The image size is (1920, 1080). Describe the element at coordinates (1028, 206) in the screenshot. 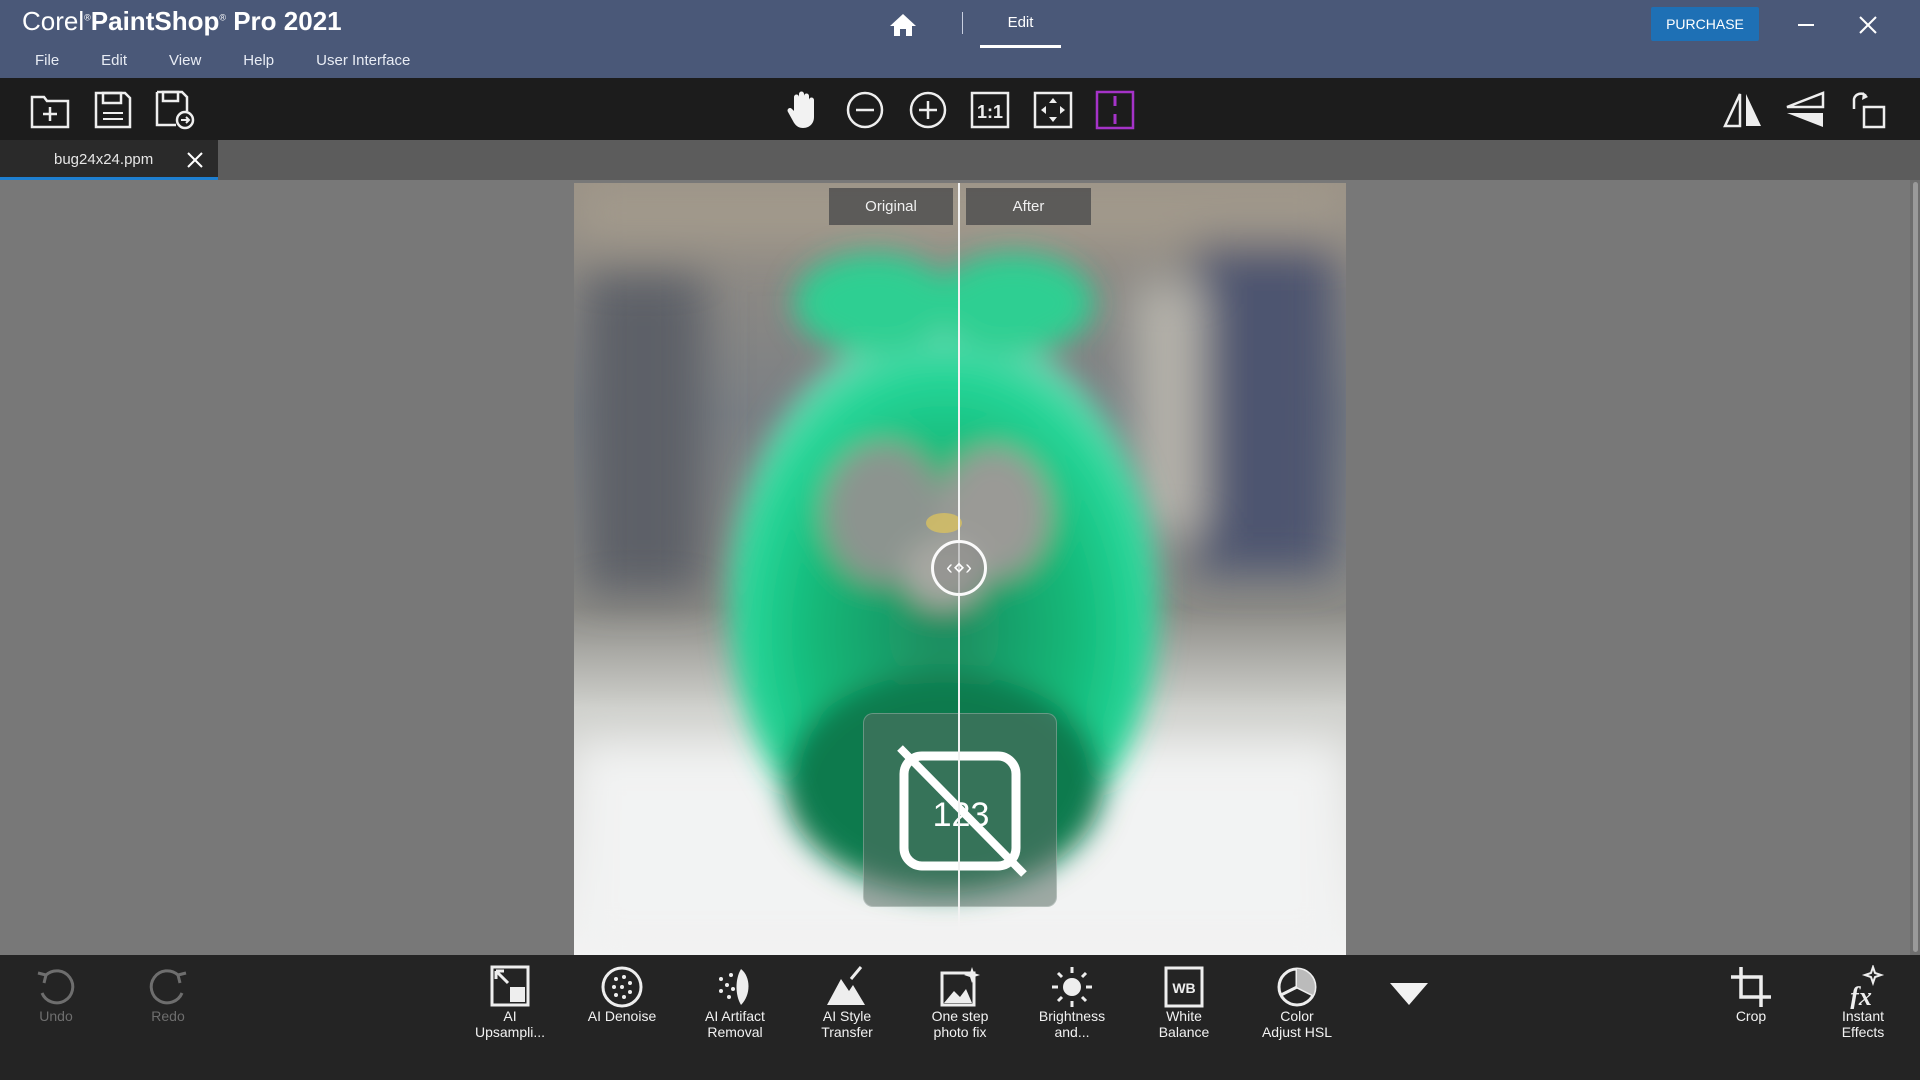

I see `after-label: After` at that location.